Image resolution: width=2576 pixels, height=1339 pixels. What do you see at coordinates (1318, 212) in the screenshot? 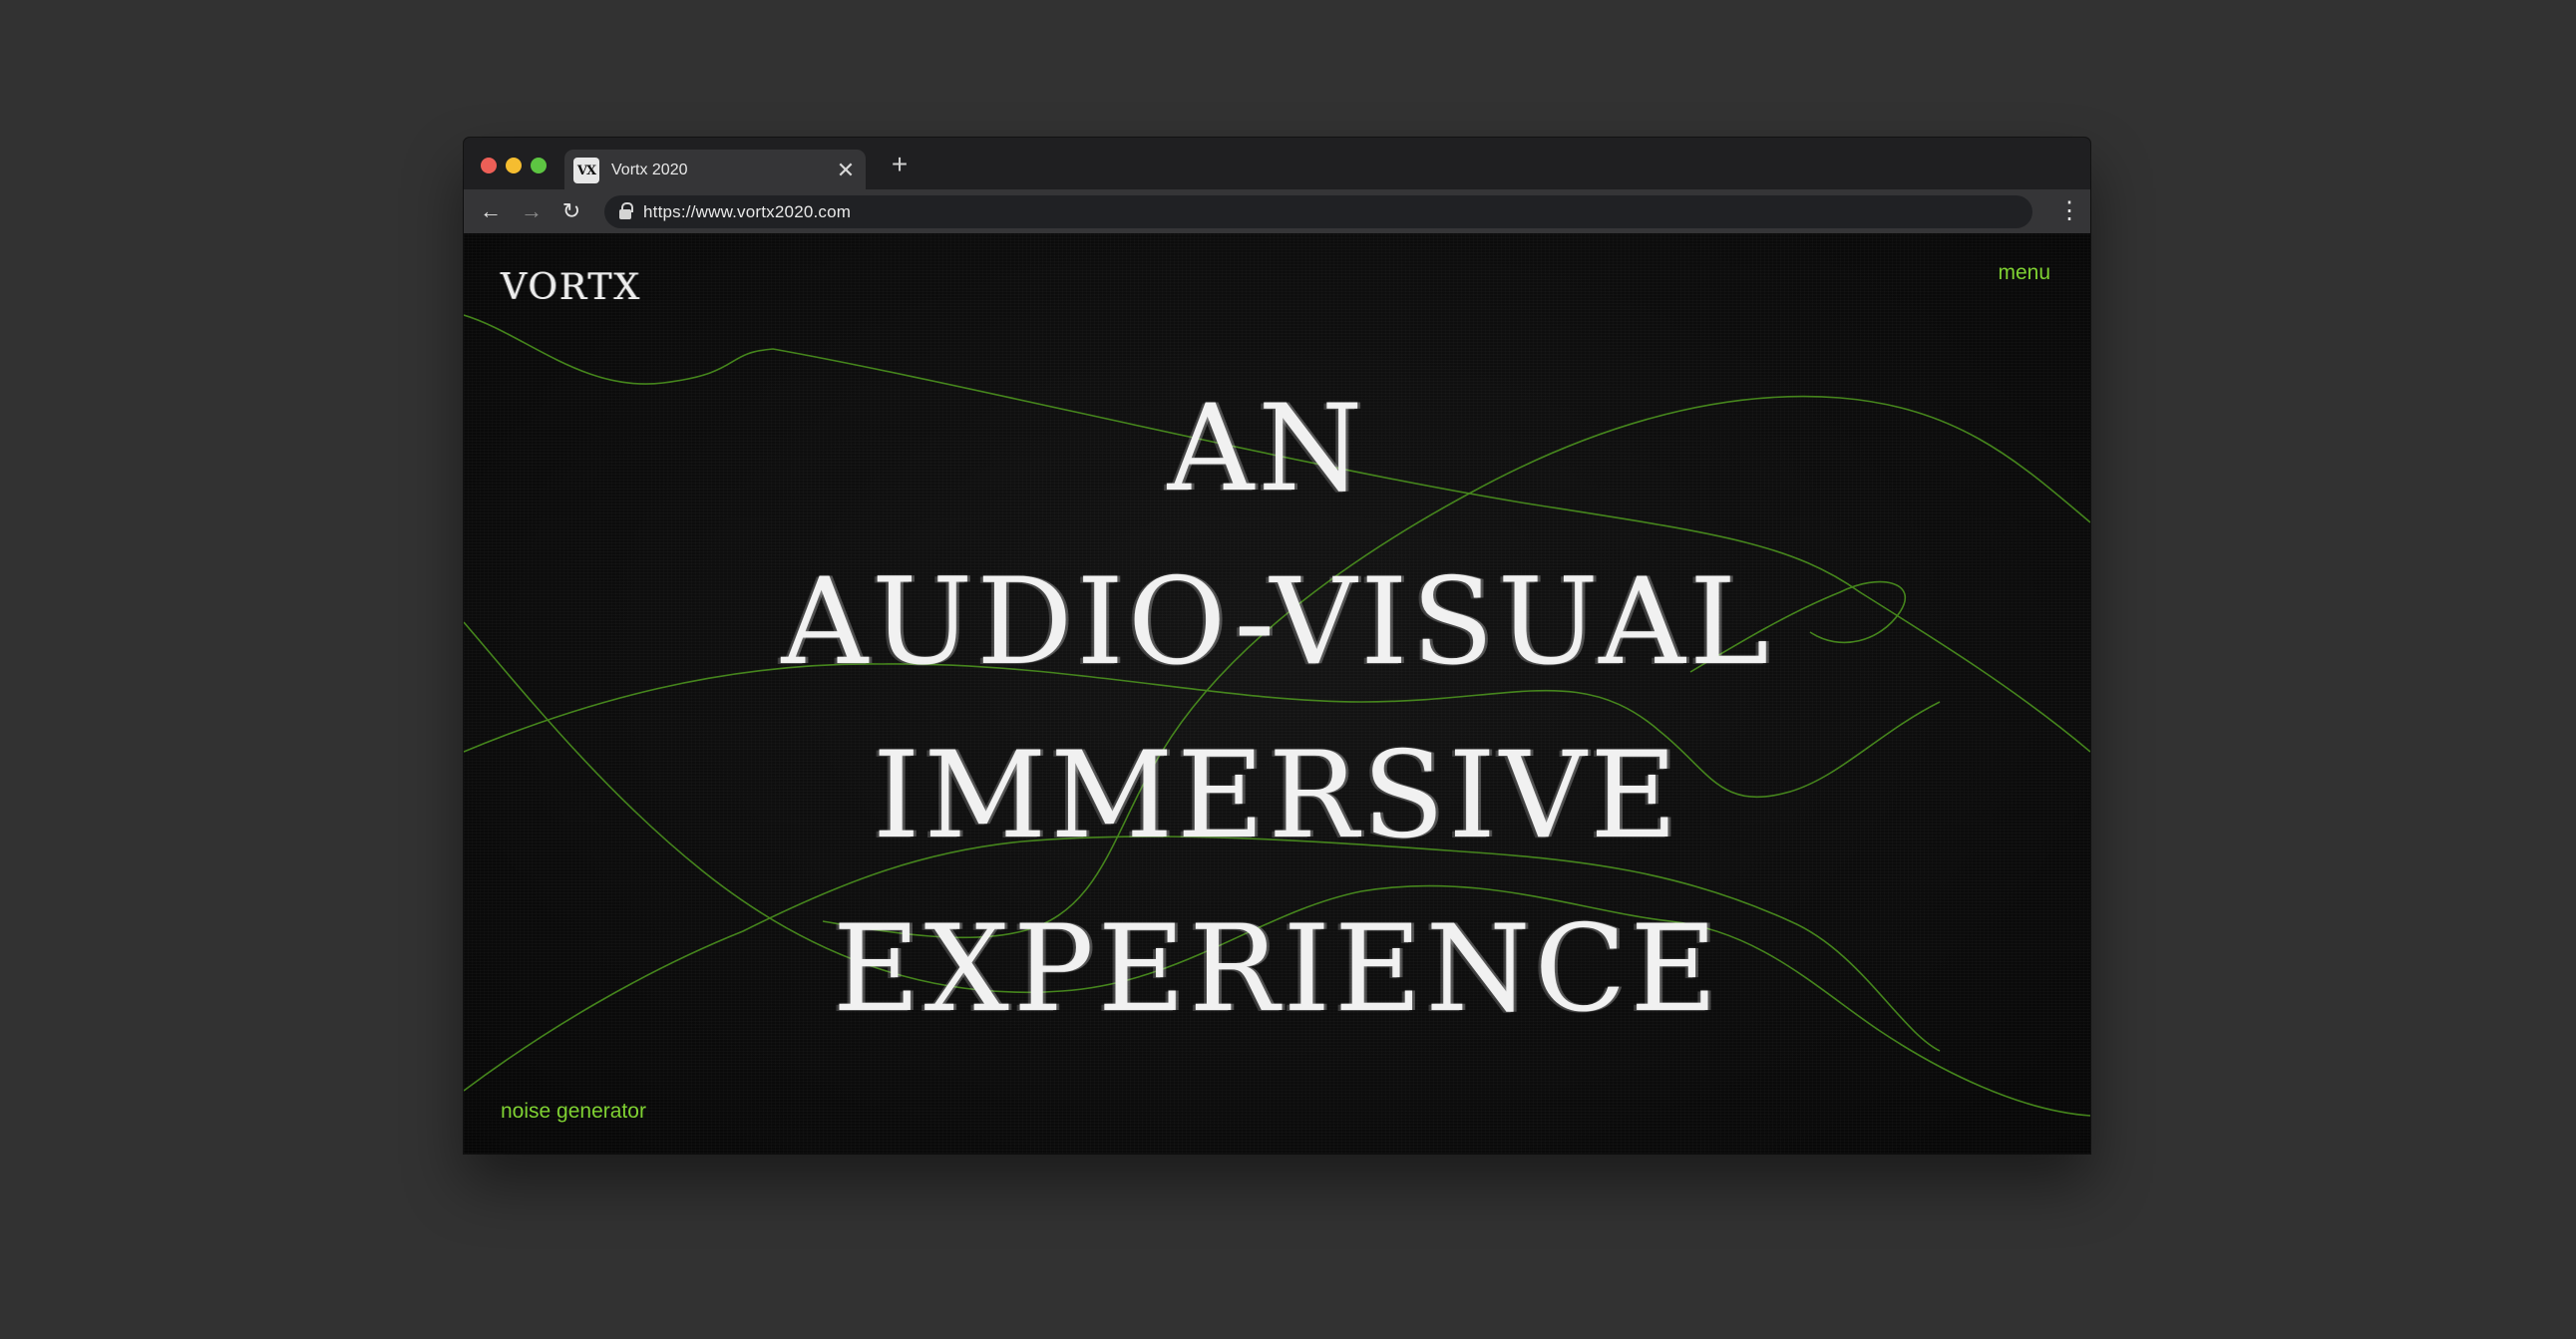
I see `address-bar: https://www.vortx2020.com` at bounding box center [1318, 212].